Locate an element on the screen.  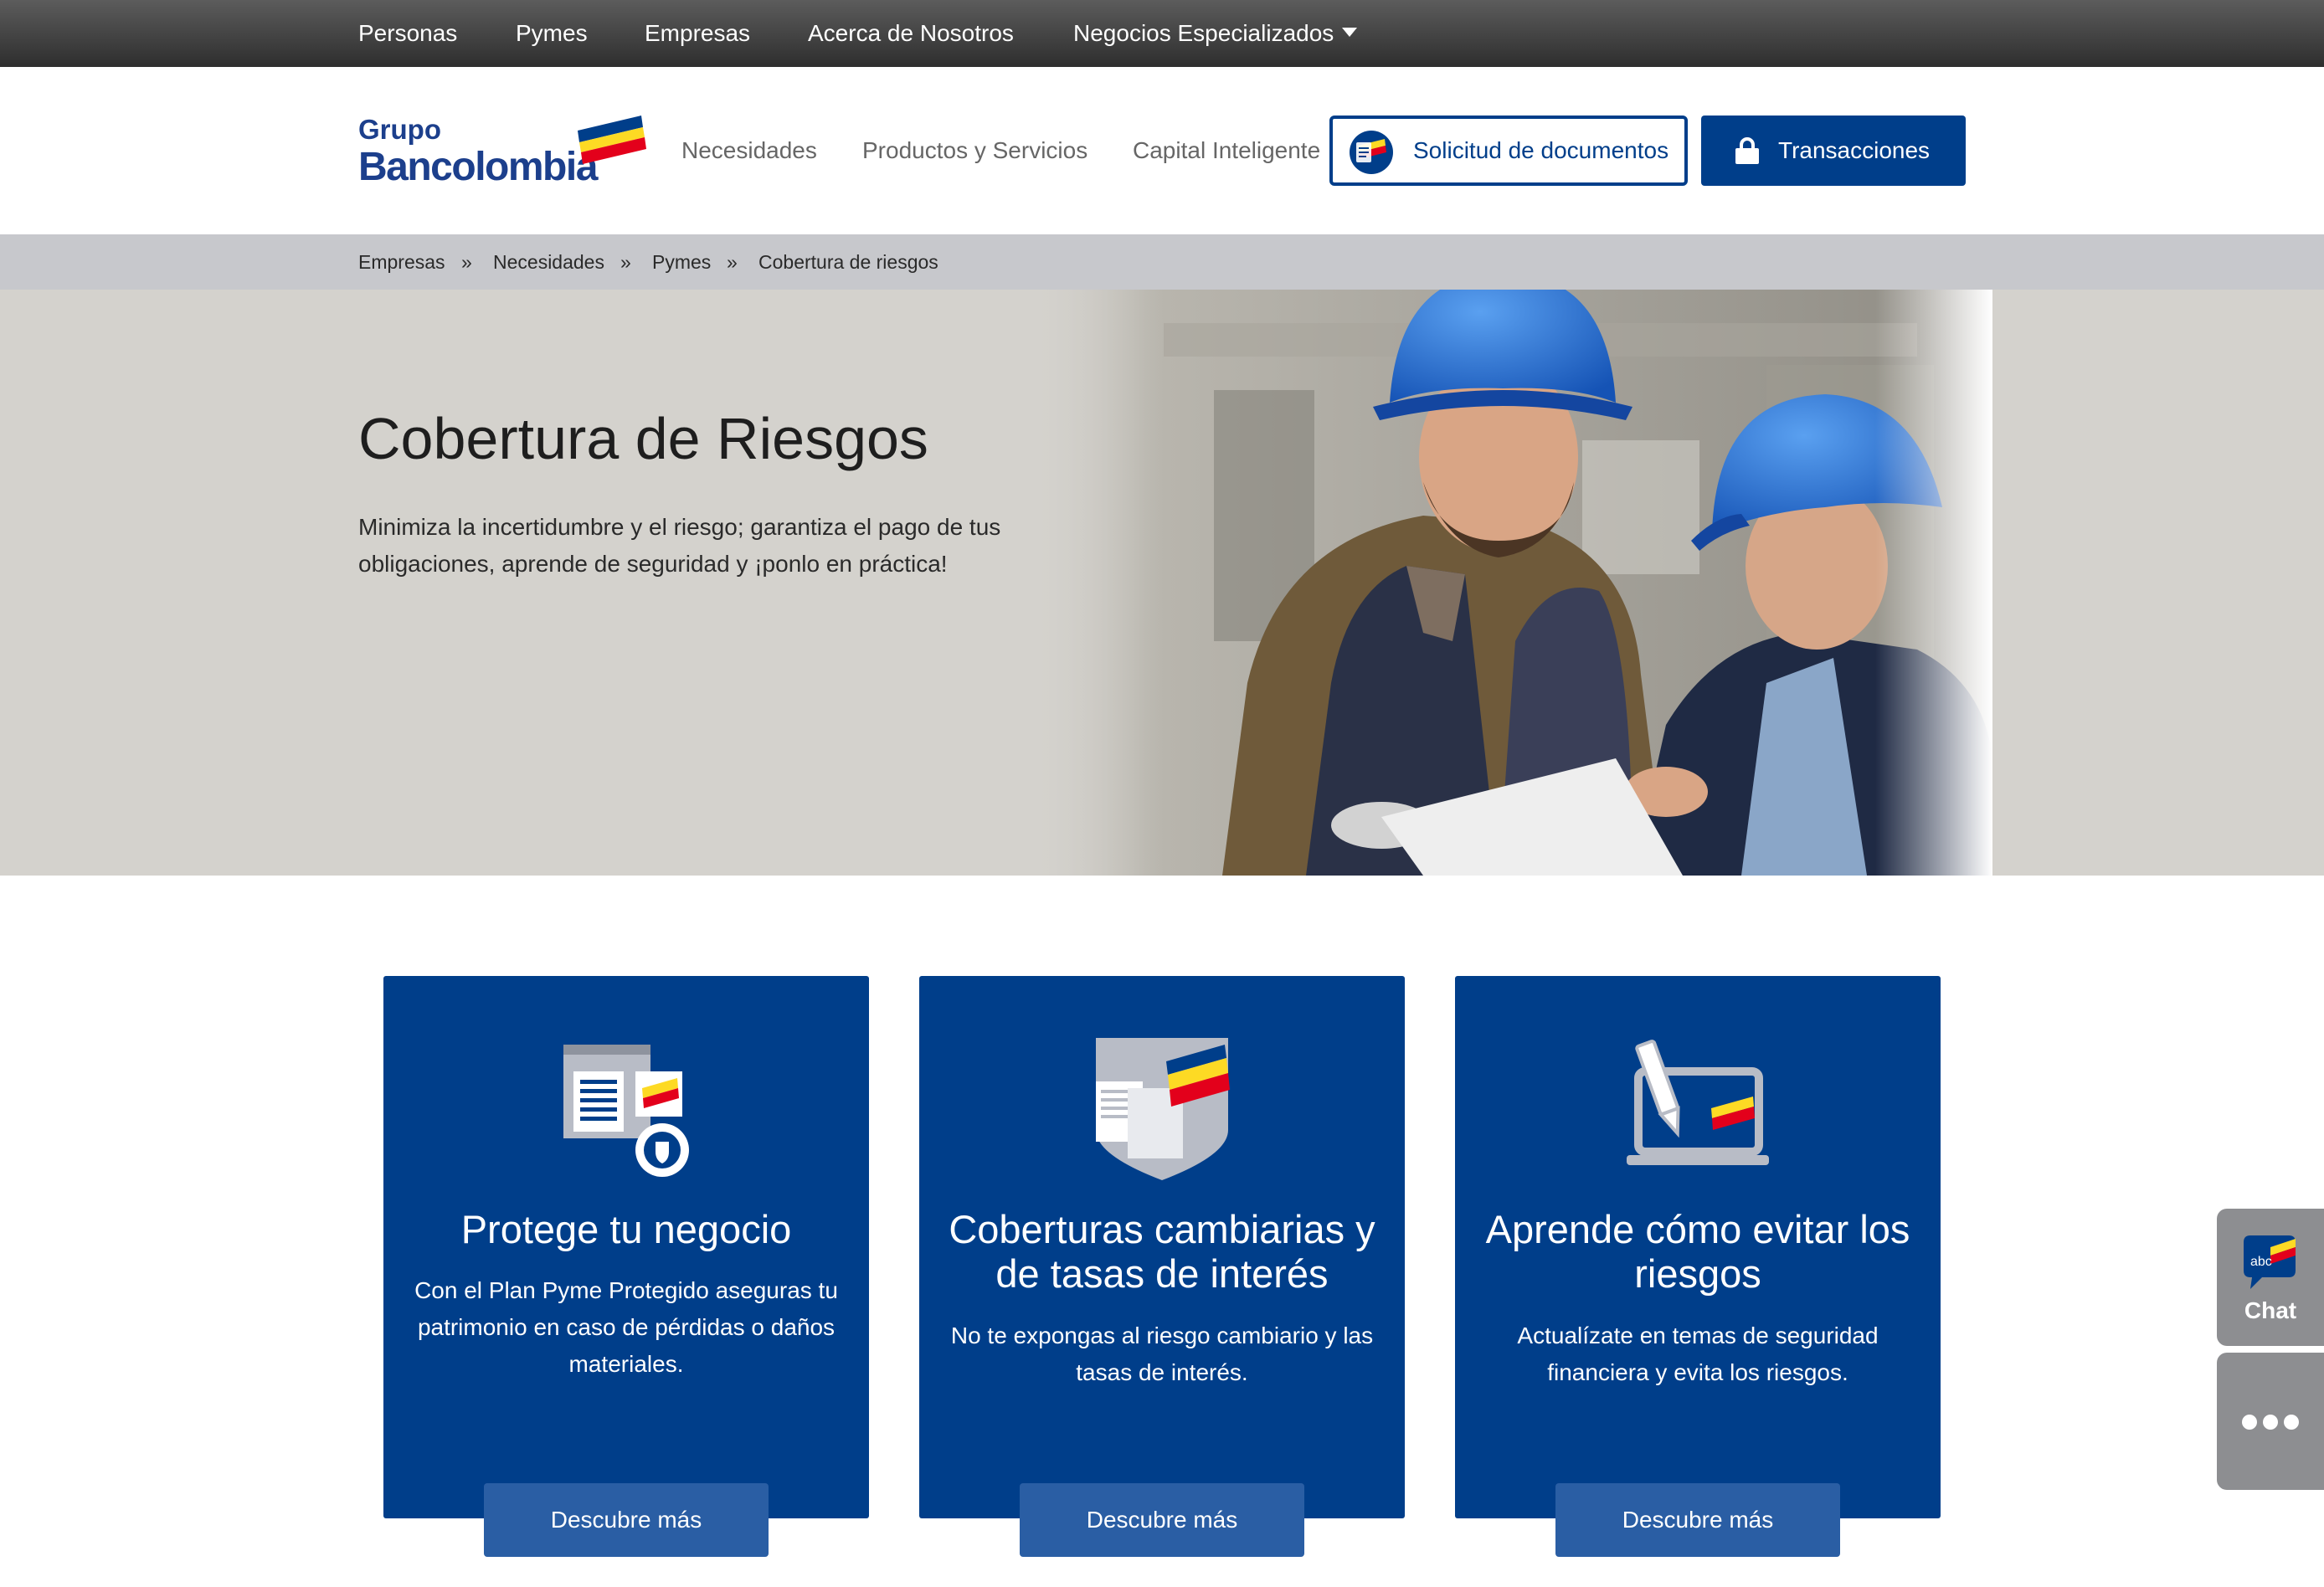
logo-text-grupo: Grupo is located at coordinates (400, 129).